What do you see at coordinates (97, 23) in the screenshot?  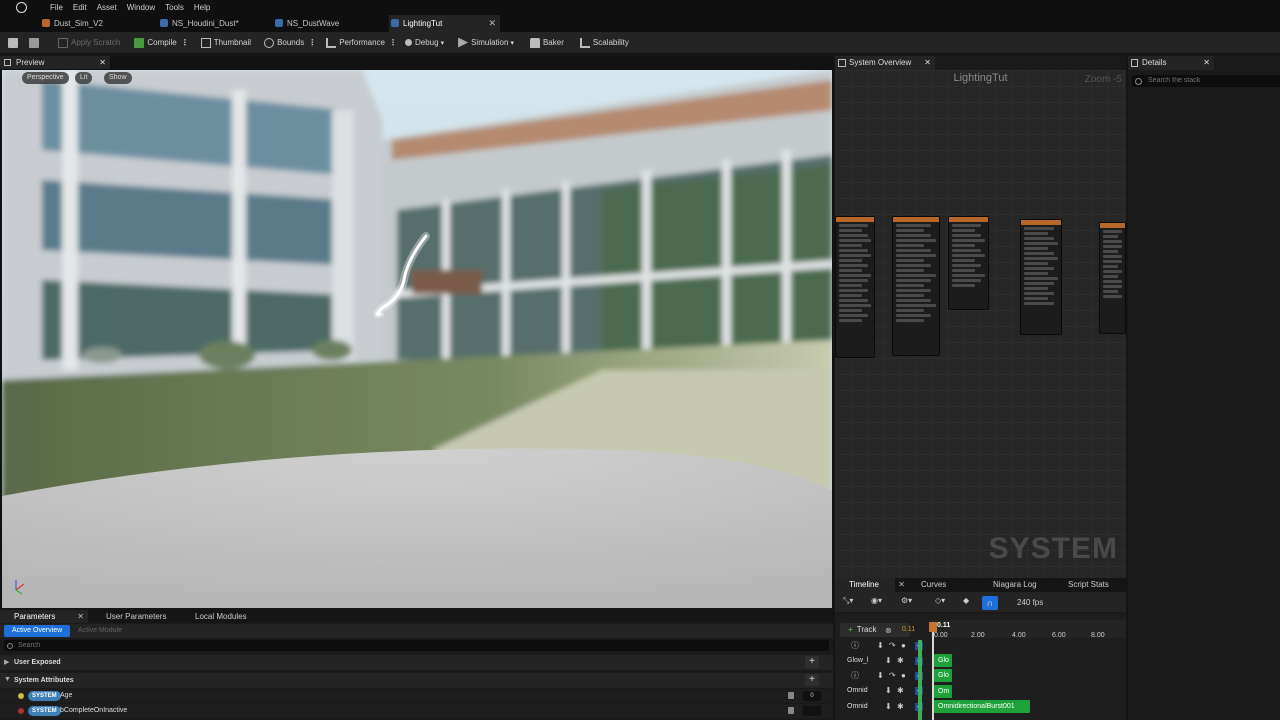 I see `tab-dust-sim-v2: Dust_Sim_V2` at bounding box center [97, 23].